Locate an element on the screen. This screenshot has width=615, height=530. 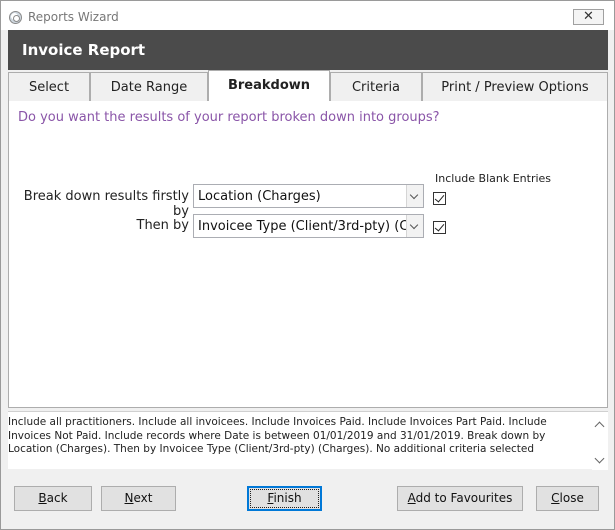
tab-date-range: Date Range is located at coordinates (149, 86).